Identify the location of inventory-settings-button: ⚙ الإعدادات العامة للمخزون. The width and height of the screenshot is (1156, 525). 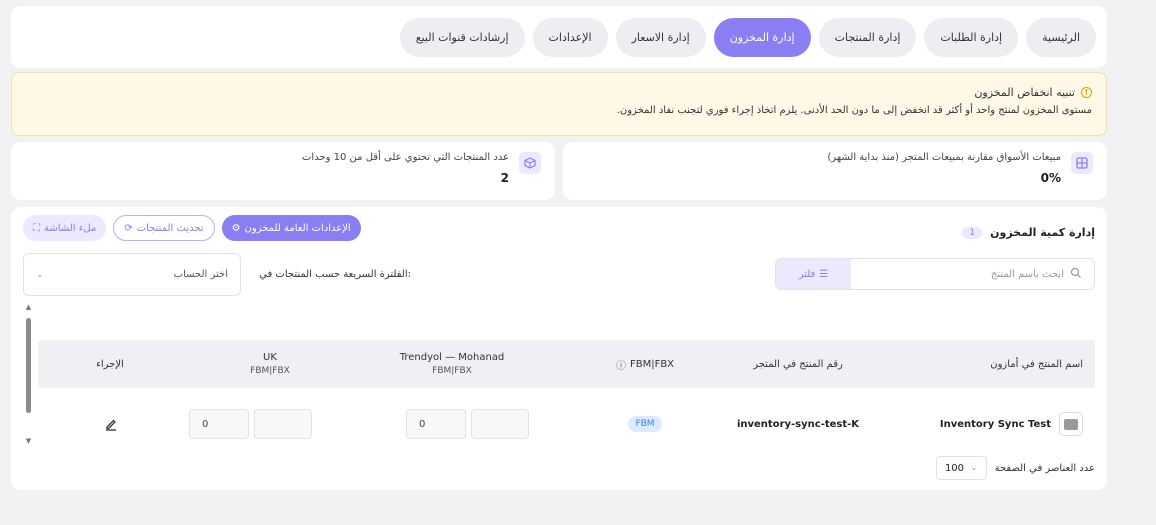
(291, 228).